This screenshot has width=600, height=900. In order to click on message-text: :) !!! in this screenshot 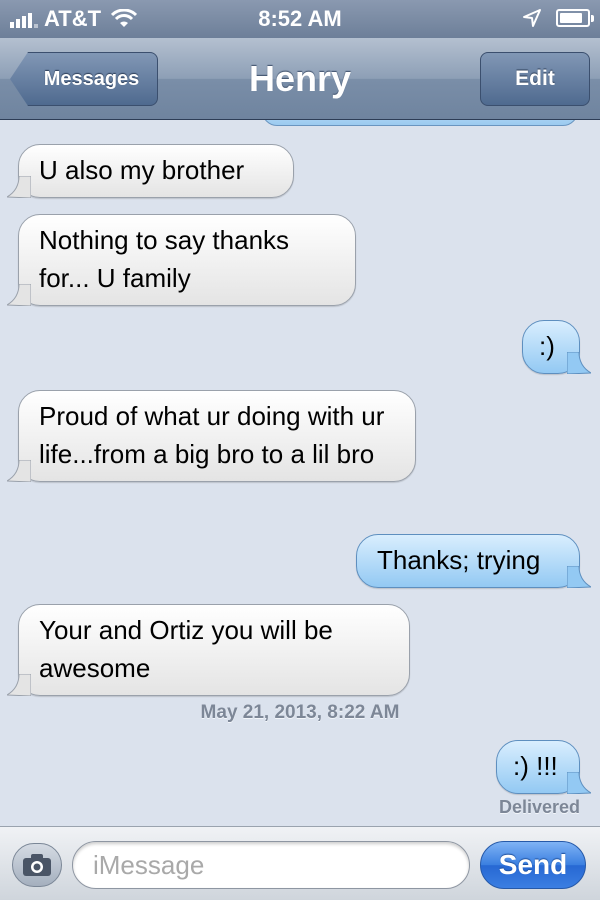, I will do `click(535, 766)`.